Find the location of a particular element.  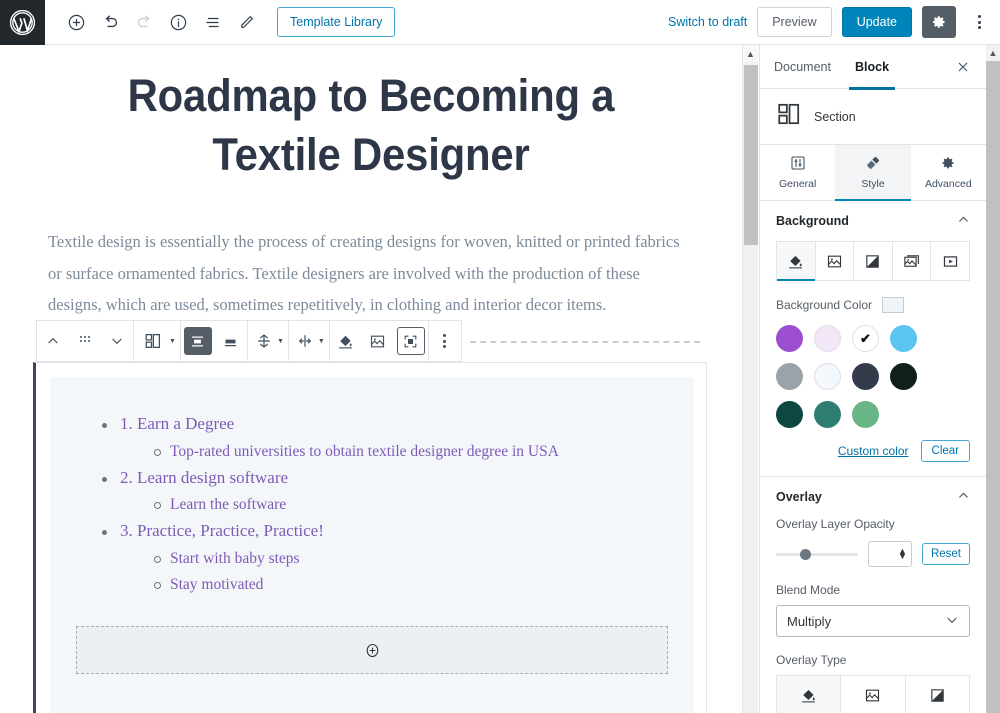

stepper-down-arrow: ▼ is located at coordinates (902, 556).